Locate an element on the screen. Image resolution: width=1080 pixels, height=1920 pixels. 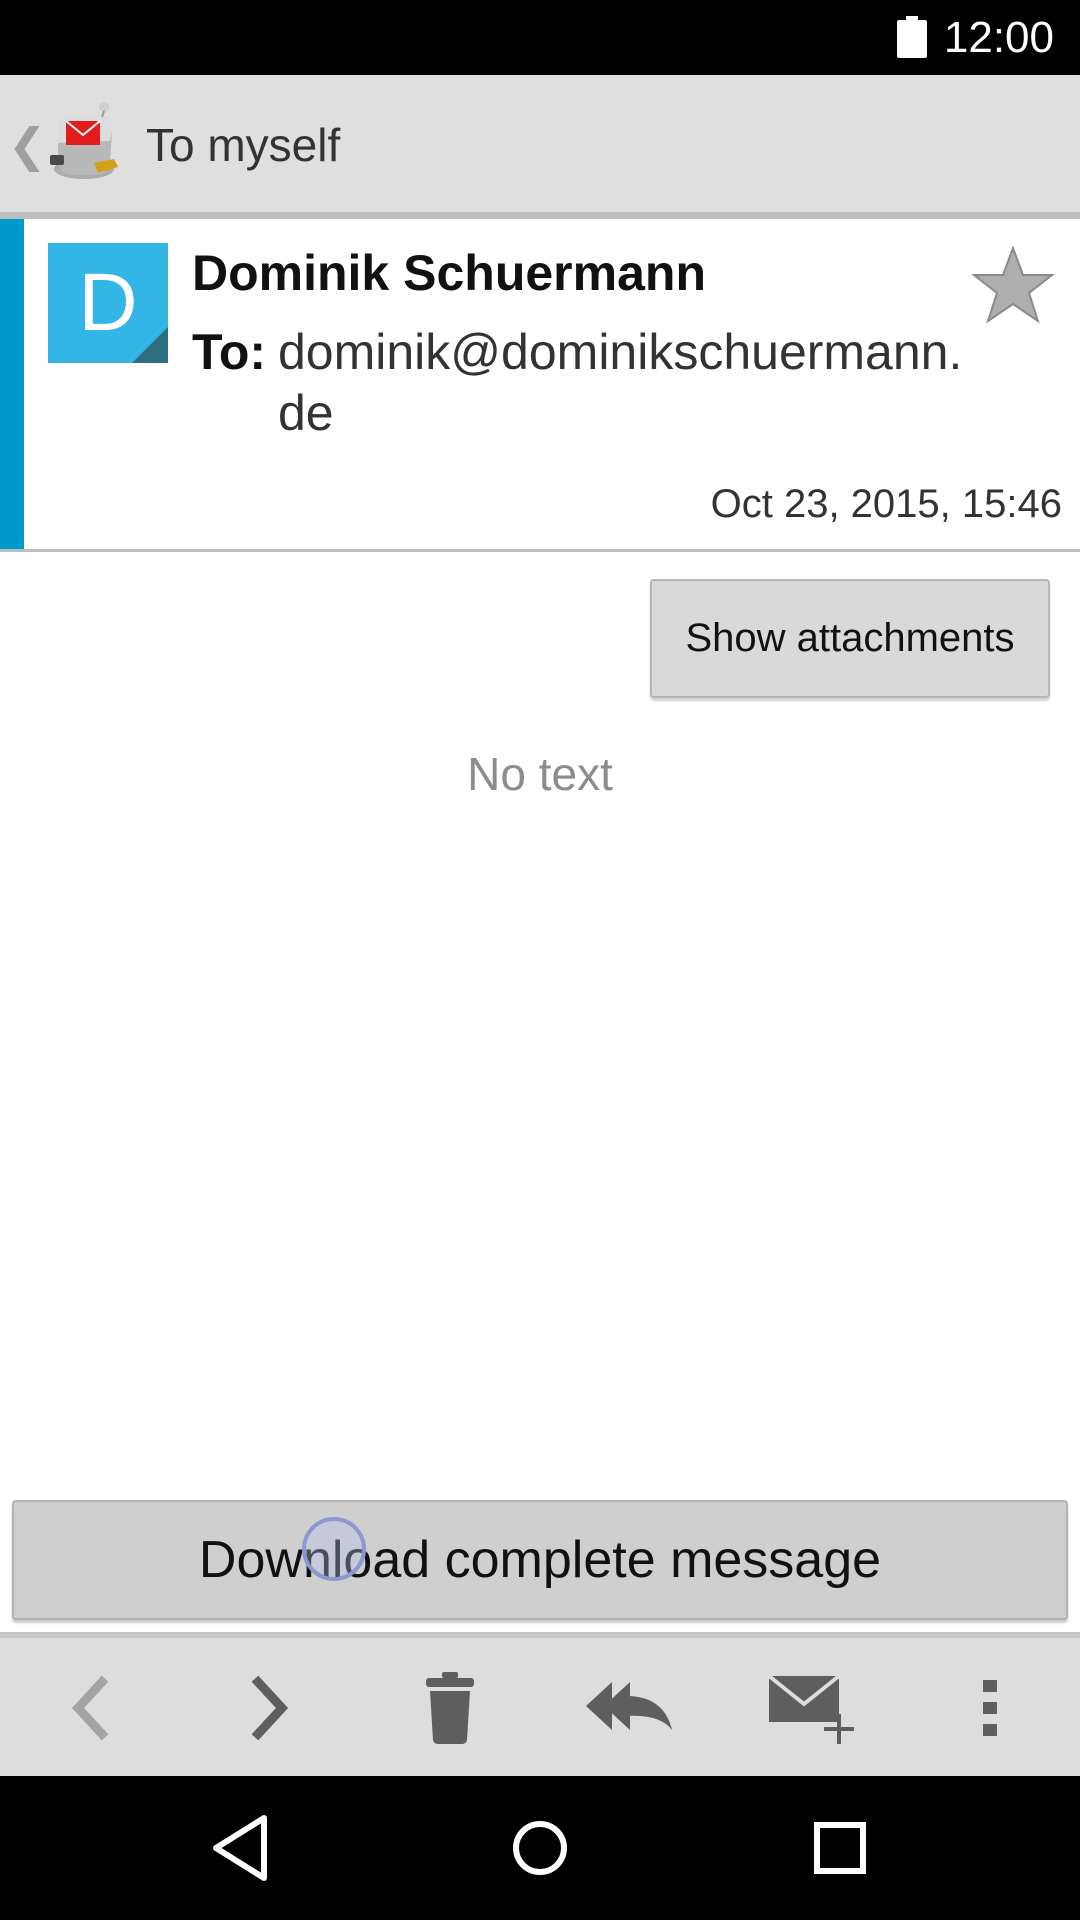
avatar: D is located at coordinates (108, 303).